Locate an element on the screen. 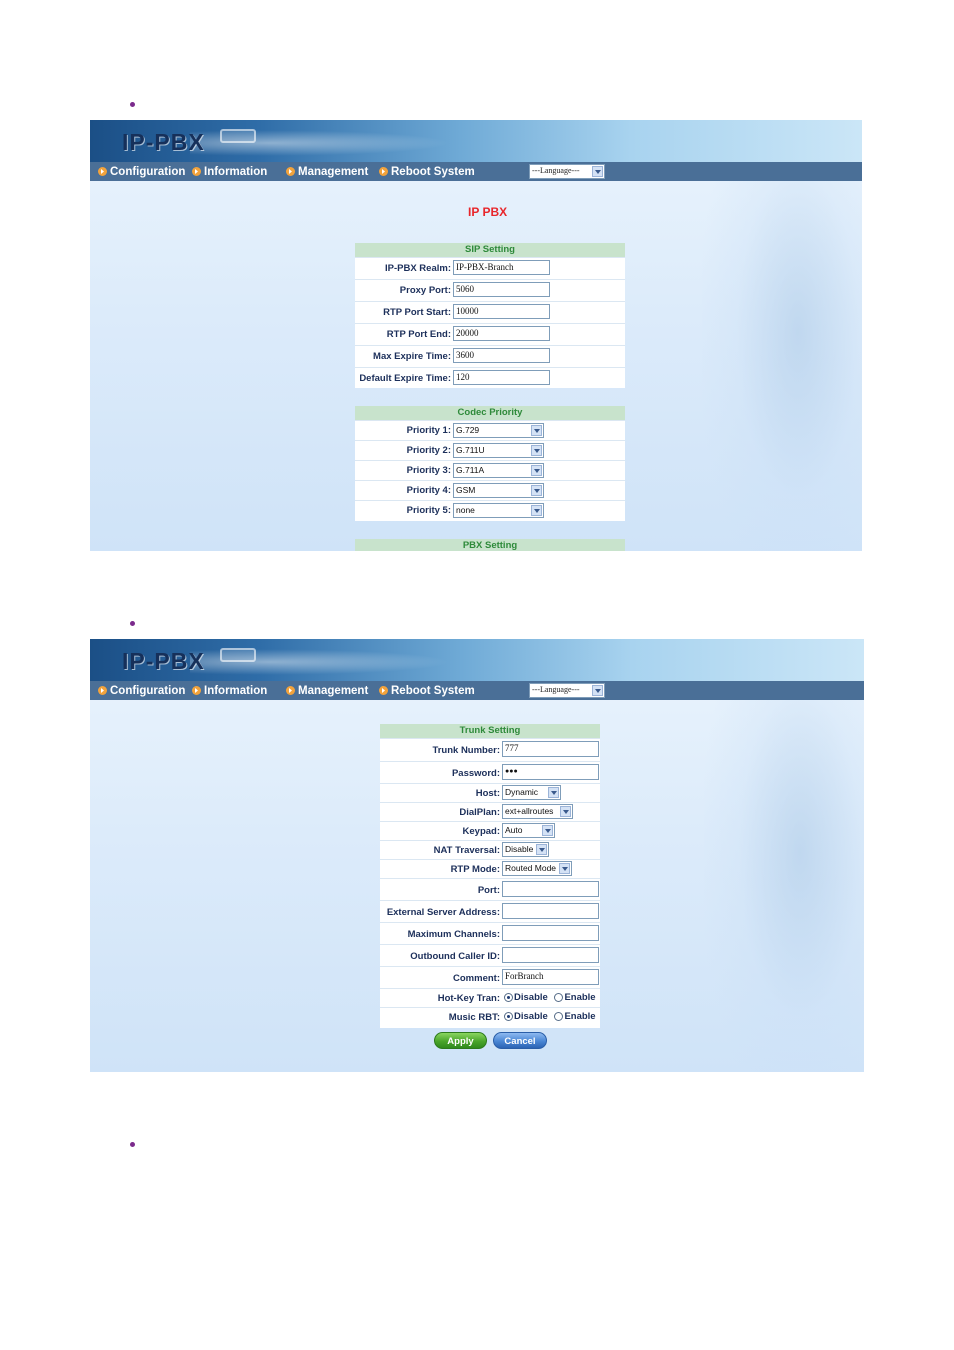 The width and height of the screenshot is (954, 1350). priority-5-select: none is located at coordinates (498, 510).